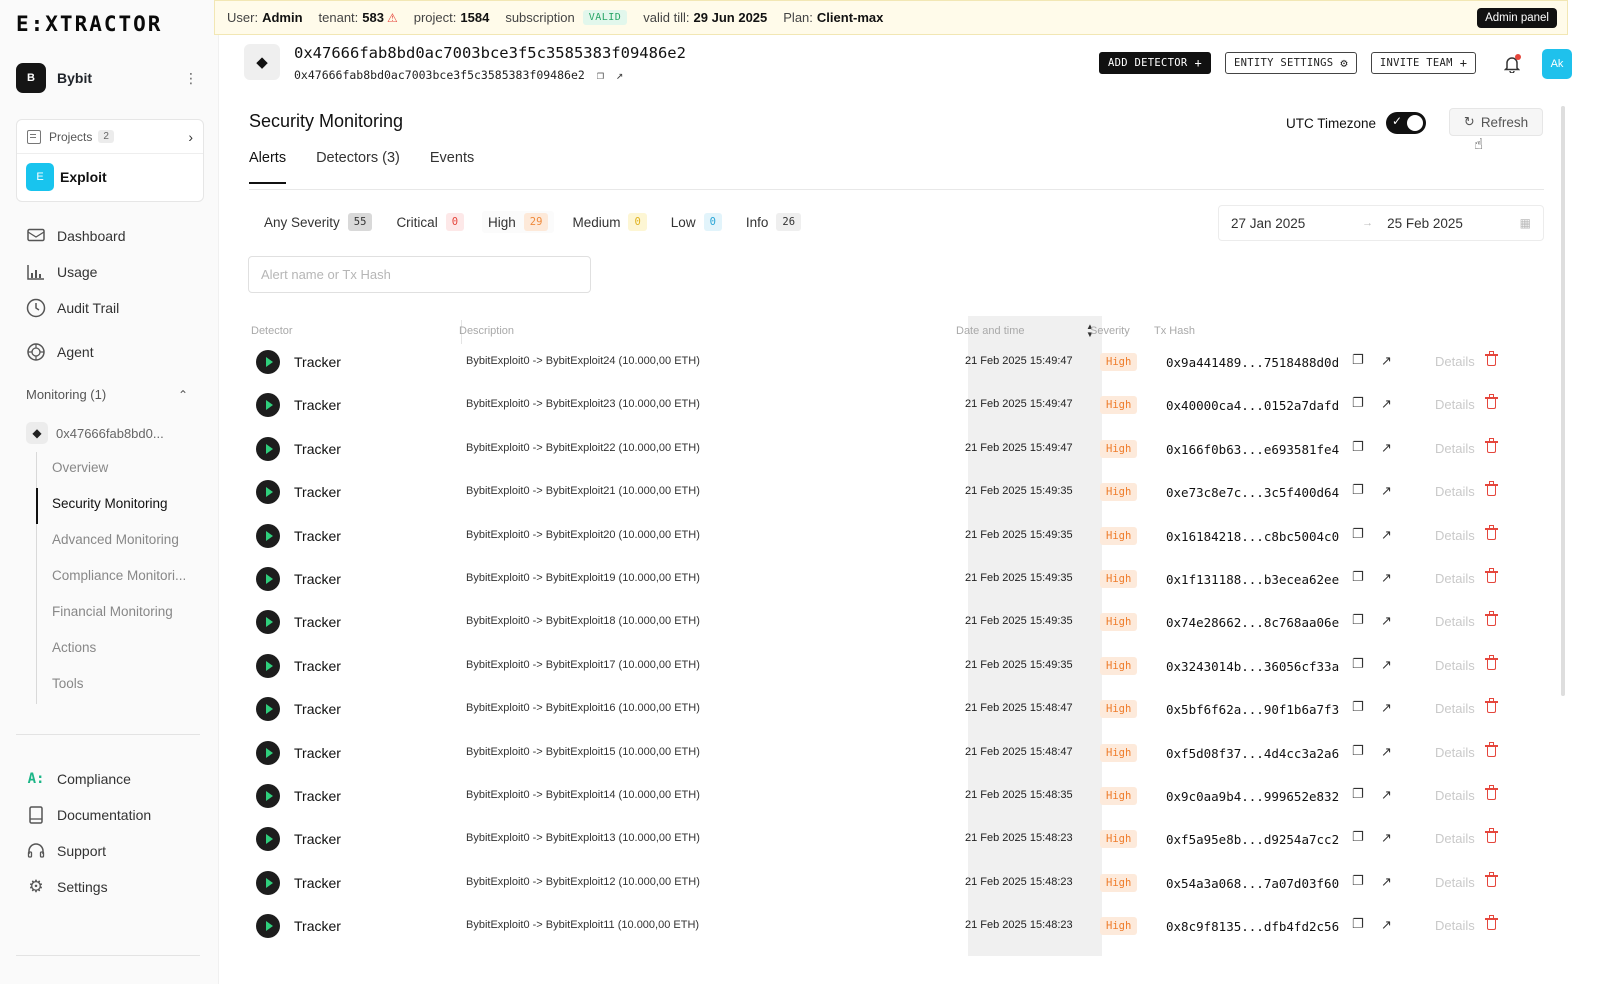 This screenshot has width=1600, height=984. I want to click on scrollbar-thumb, so click(1563, 401).